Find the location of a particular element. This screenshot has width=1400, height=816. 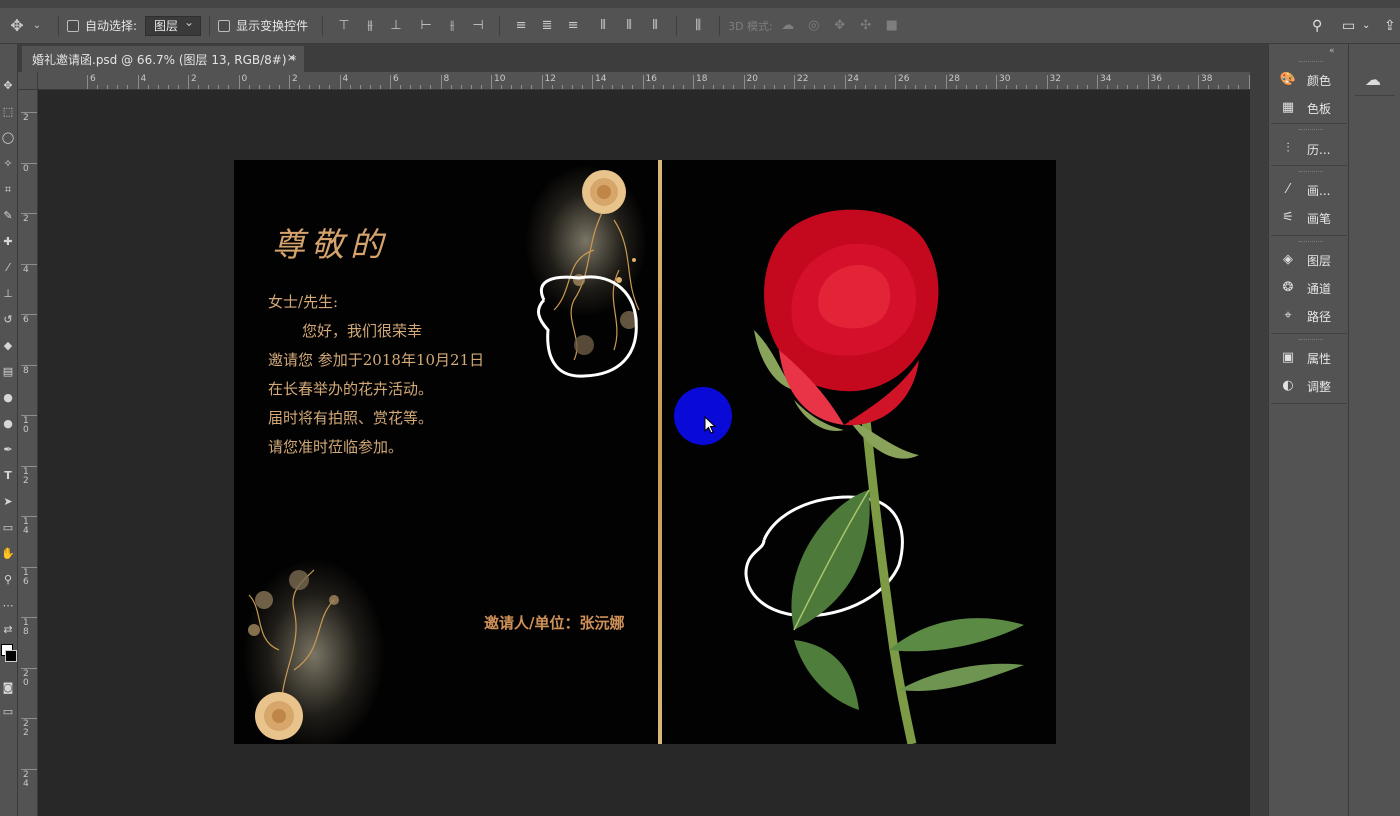

libraries-panel-button: ☁ is located at coordinates (1375, 79).